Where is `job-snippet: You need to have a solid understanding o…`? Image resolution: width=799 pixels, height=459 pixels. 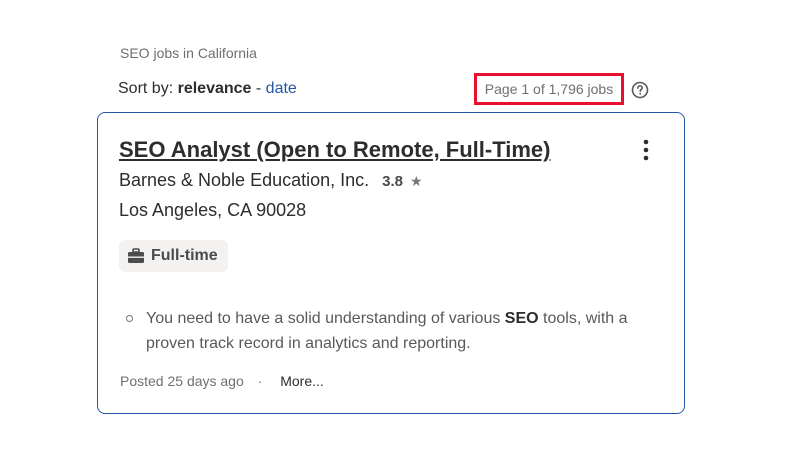 job-snippet: You need to have a solid understanding o… is located at coordinates (389, 331).